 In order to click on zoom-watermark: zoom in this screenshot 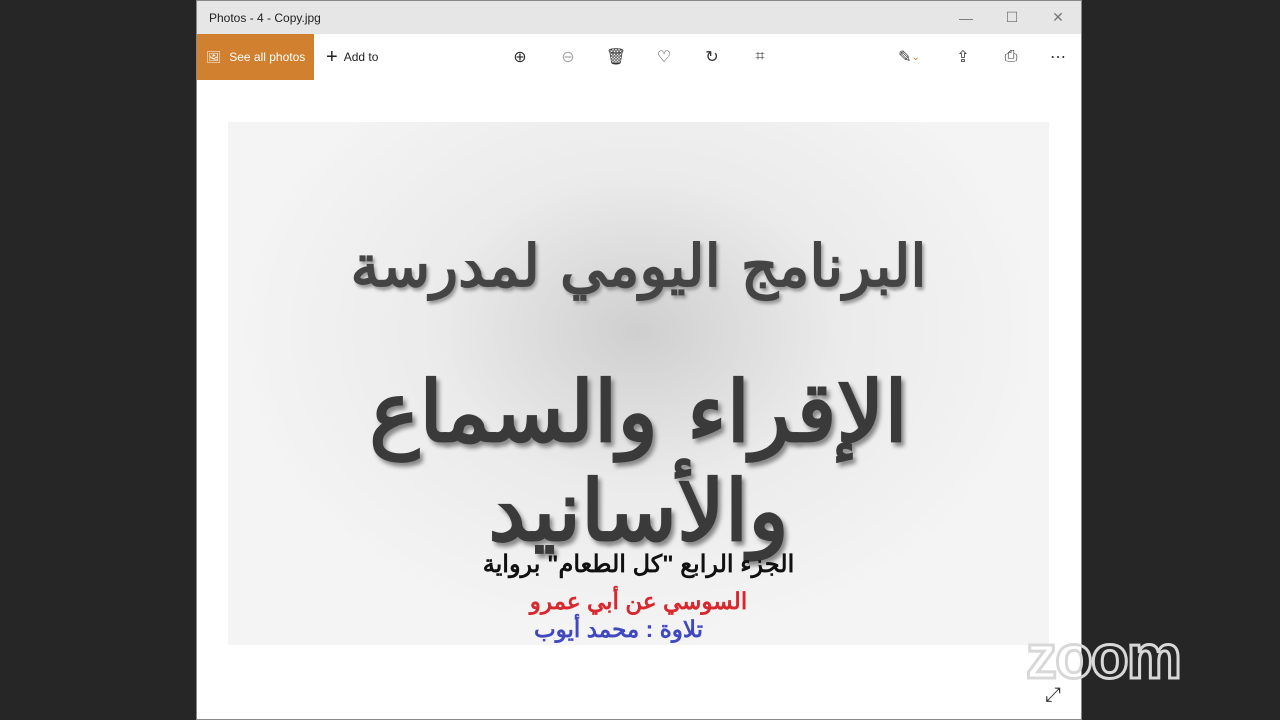, I will do `click(1104, 658)`.